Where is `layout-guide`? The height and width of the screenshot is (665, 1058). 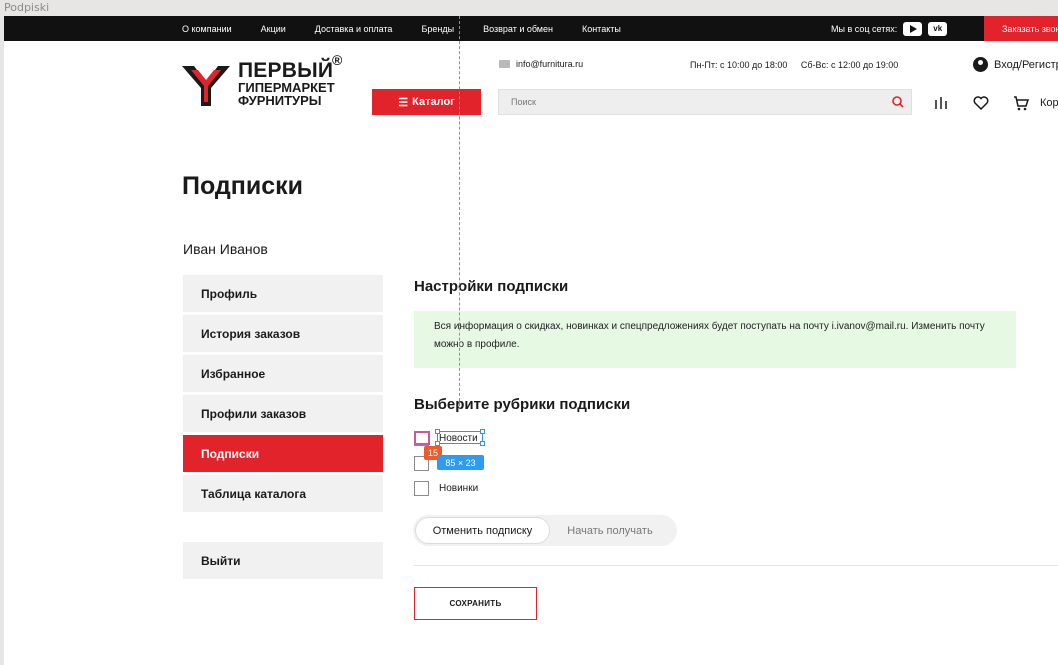
layout-guide is located at coordinates (459, 211).